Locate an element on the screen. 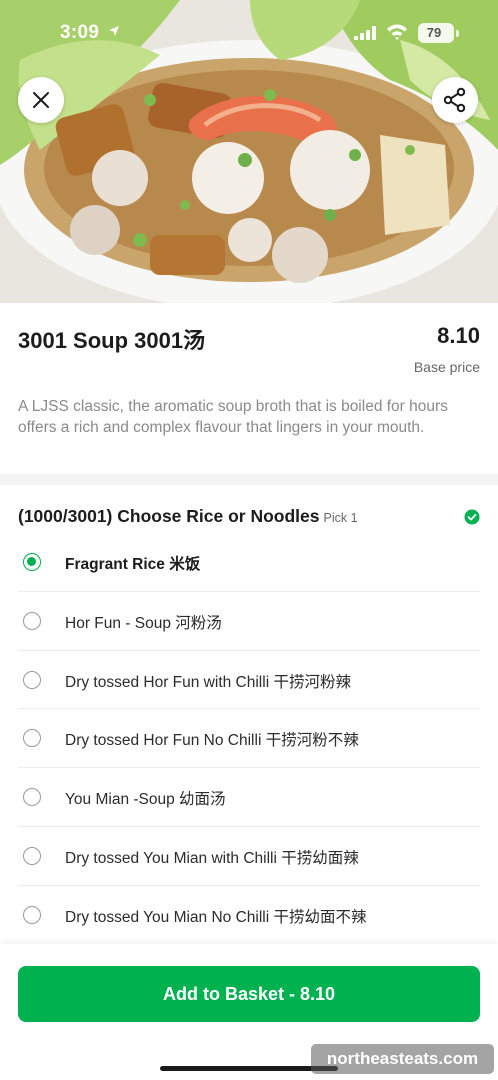  option-item: Hor Fun - Soup 河粉汤 is located at coordinates (249, 621).